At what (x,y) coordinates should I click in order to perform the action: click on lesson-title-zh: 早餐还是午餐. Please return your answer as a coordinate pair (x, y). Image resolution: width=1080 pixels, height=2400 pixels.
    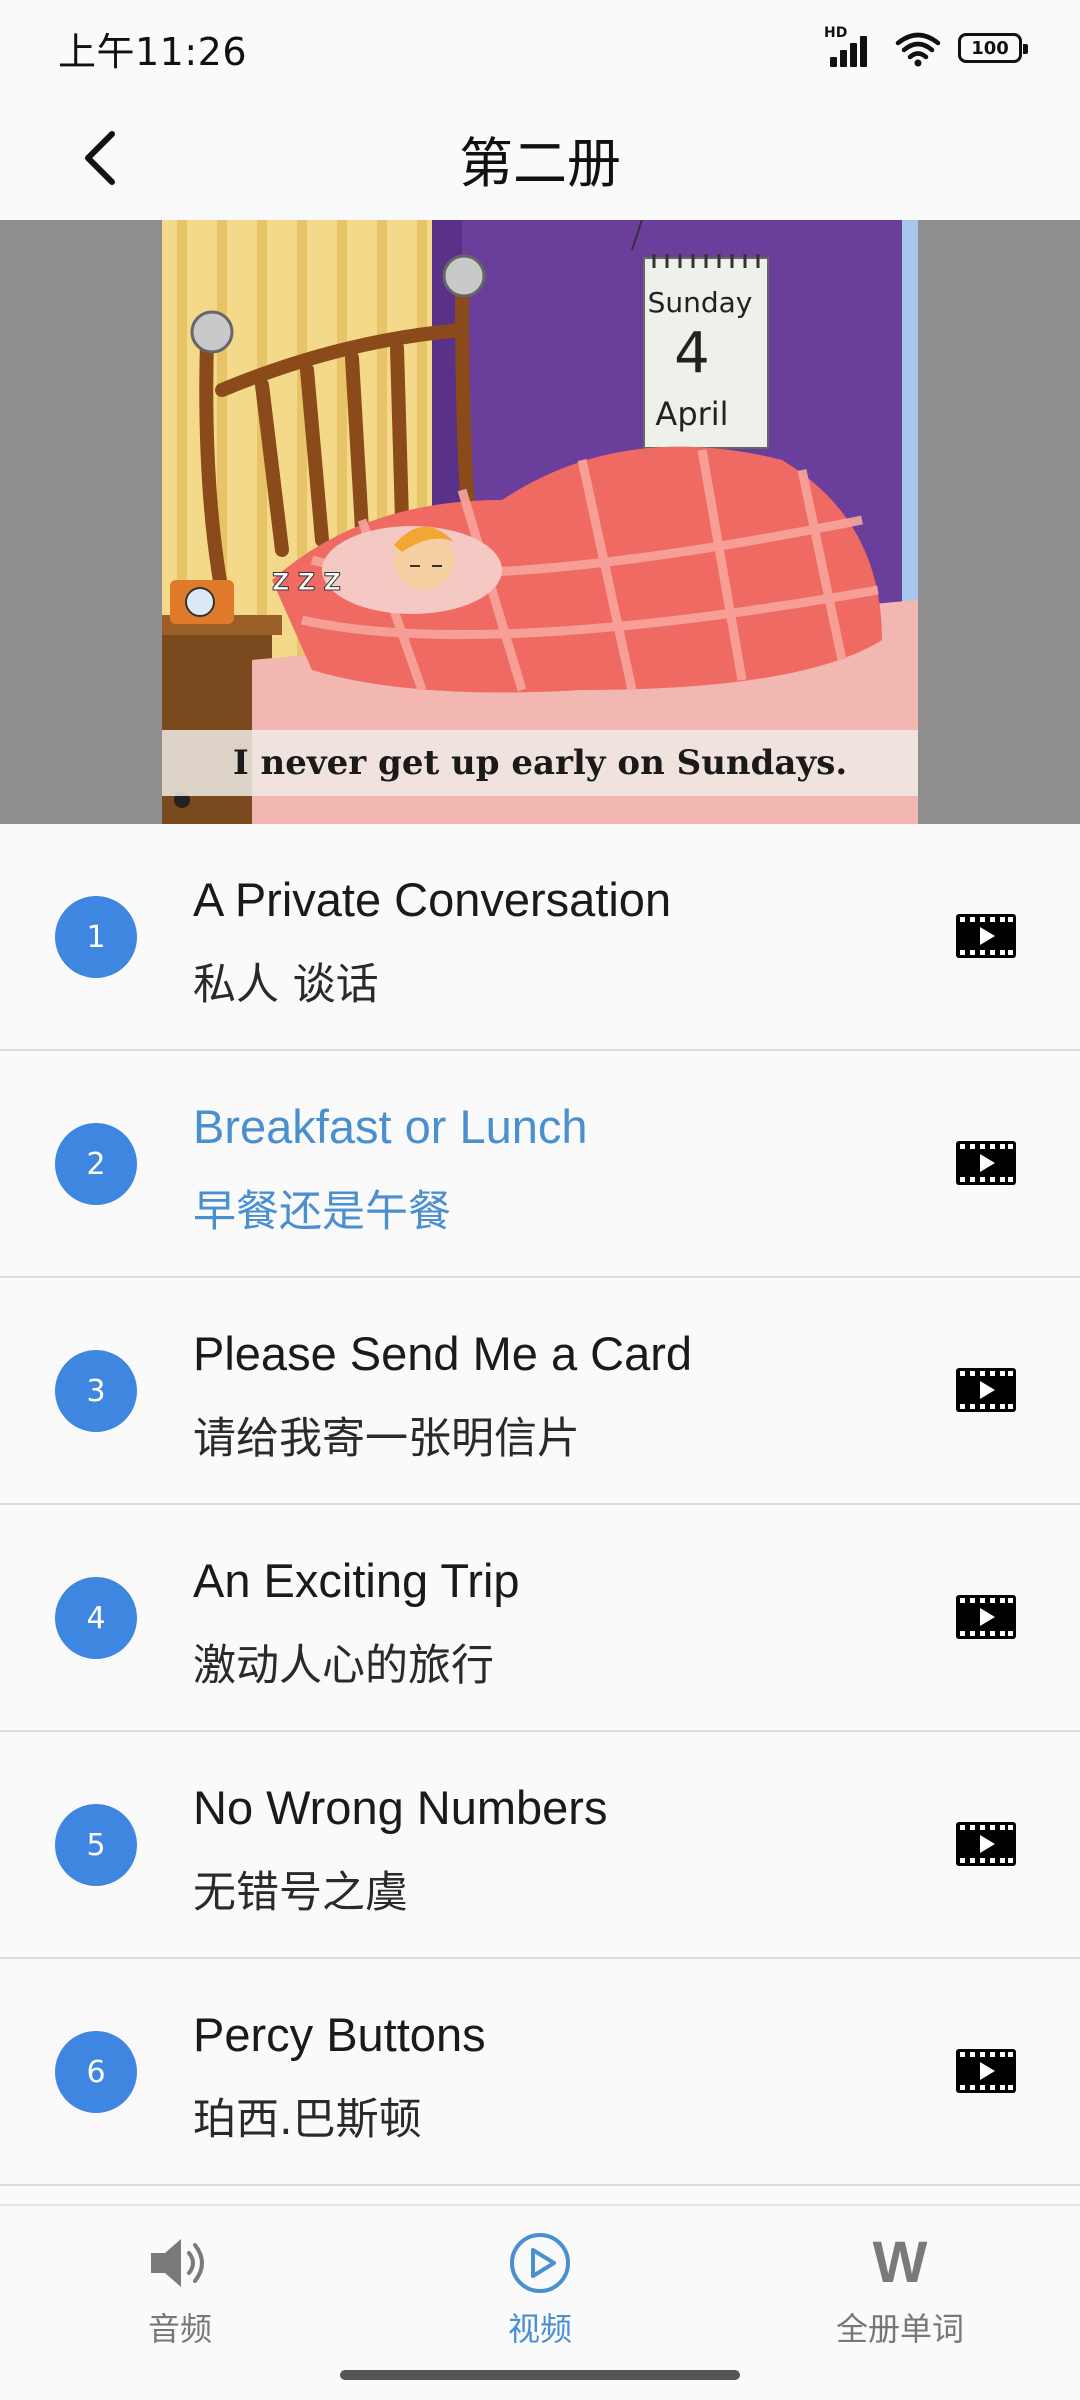
    Looking at the image, I should click on (322, 1212).